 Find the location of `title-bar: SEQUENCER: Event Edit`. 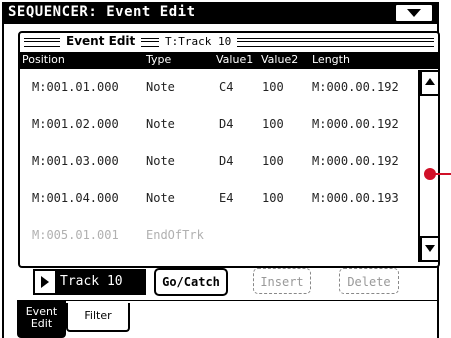

title-bar: SEQUENCER: Event Edit is located at coordinates (220, 13).